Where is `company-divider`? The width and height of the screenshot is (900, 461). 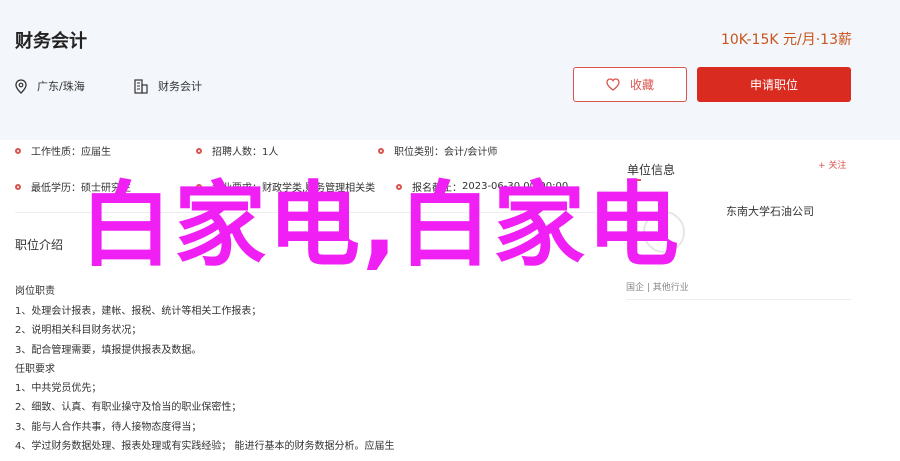
company-divider is located at coordinates (738, 299).